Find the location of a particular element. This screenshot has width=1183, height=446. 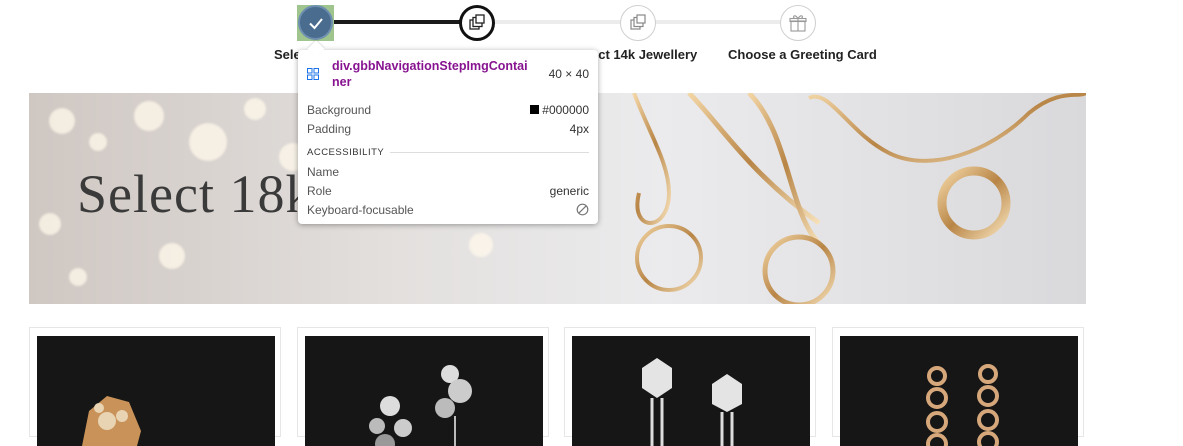

color-swatch is located at coordinates (535, 109).